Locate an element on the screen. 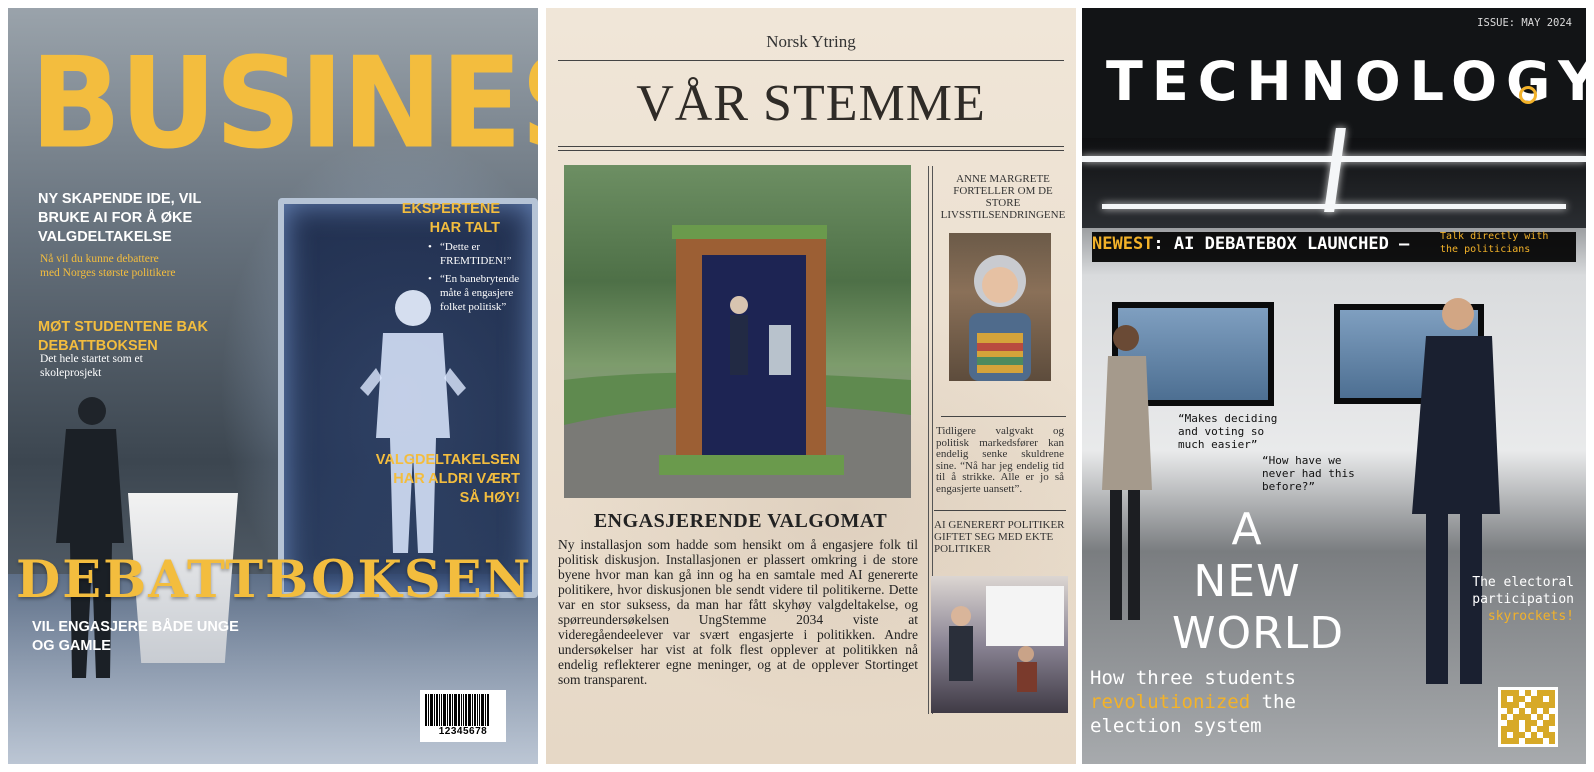  masthead-rule-double is located at coordinates (811, 150).